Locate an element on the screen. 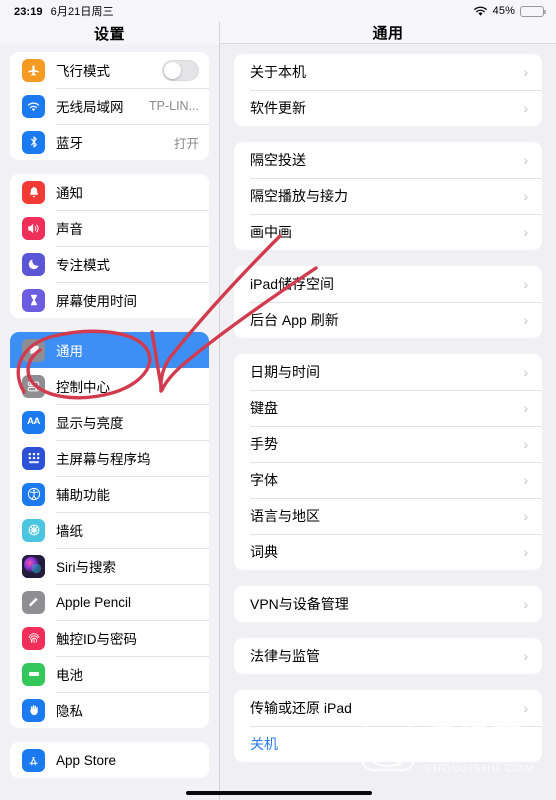 The height and width of the screenshot is (800, 556). sidebar-group: 通知 声音 专注模式屏幕使用时间 is located at coordinates (109, 246).